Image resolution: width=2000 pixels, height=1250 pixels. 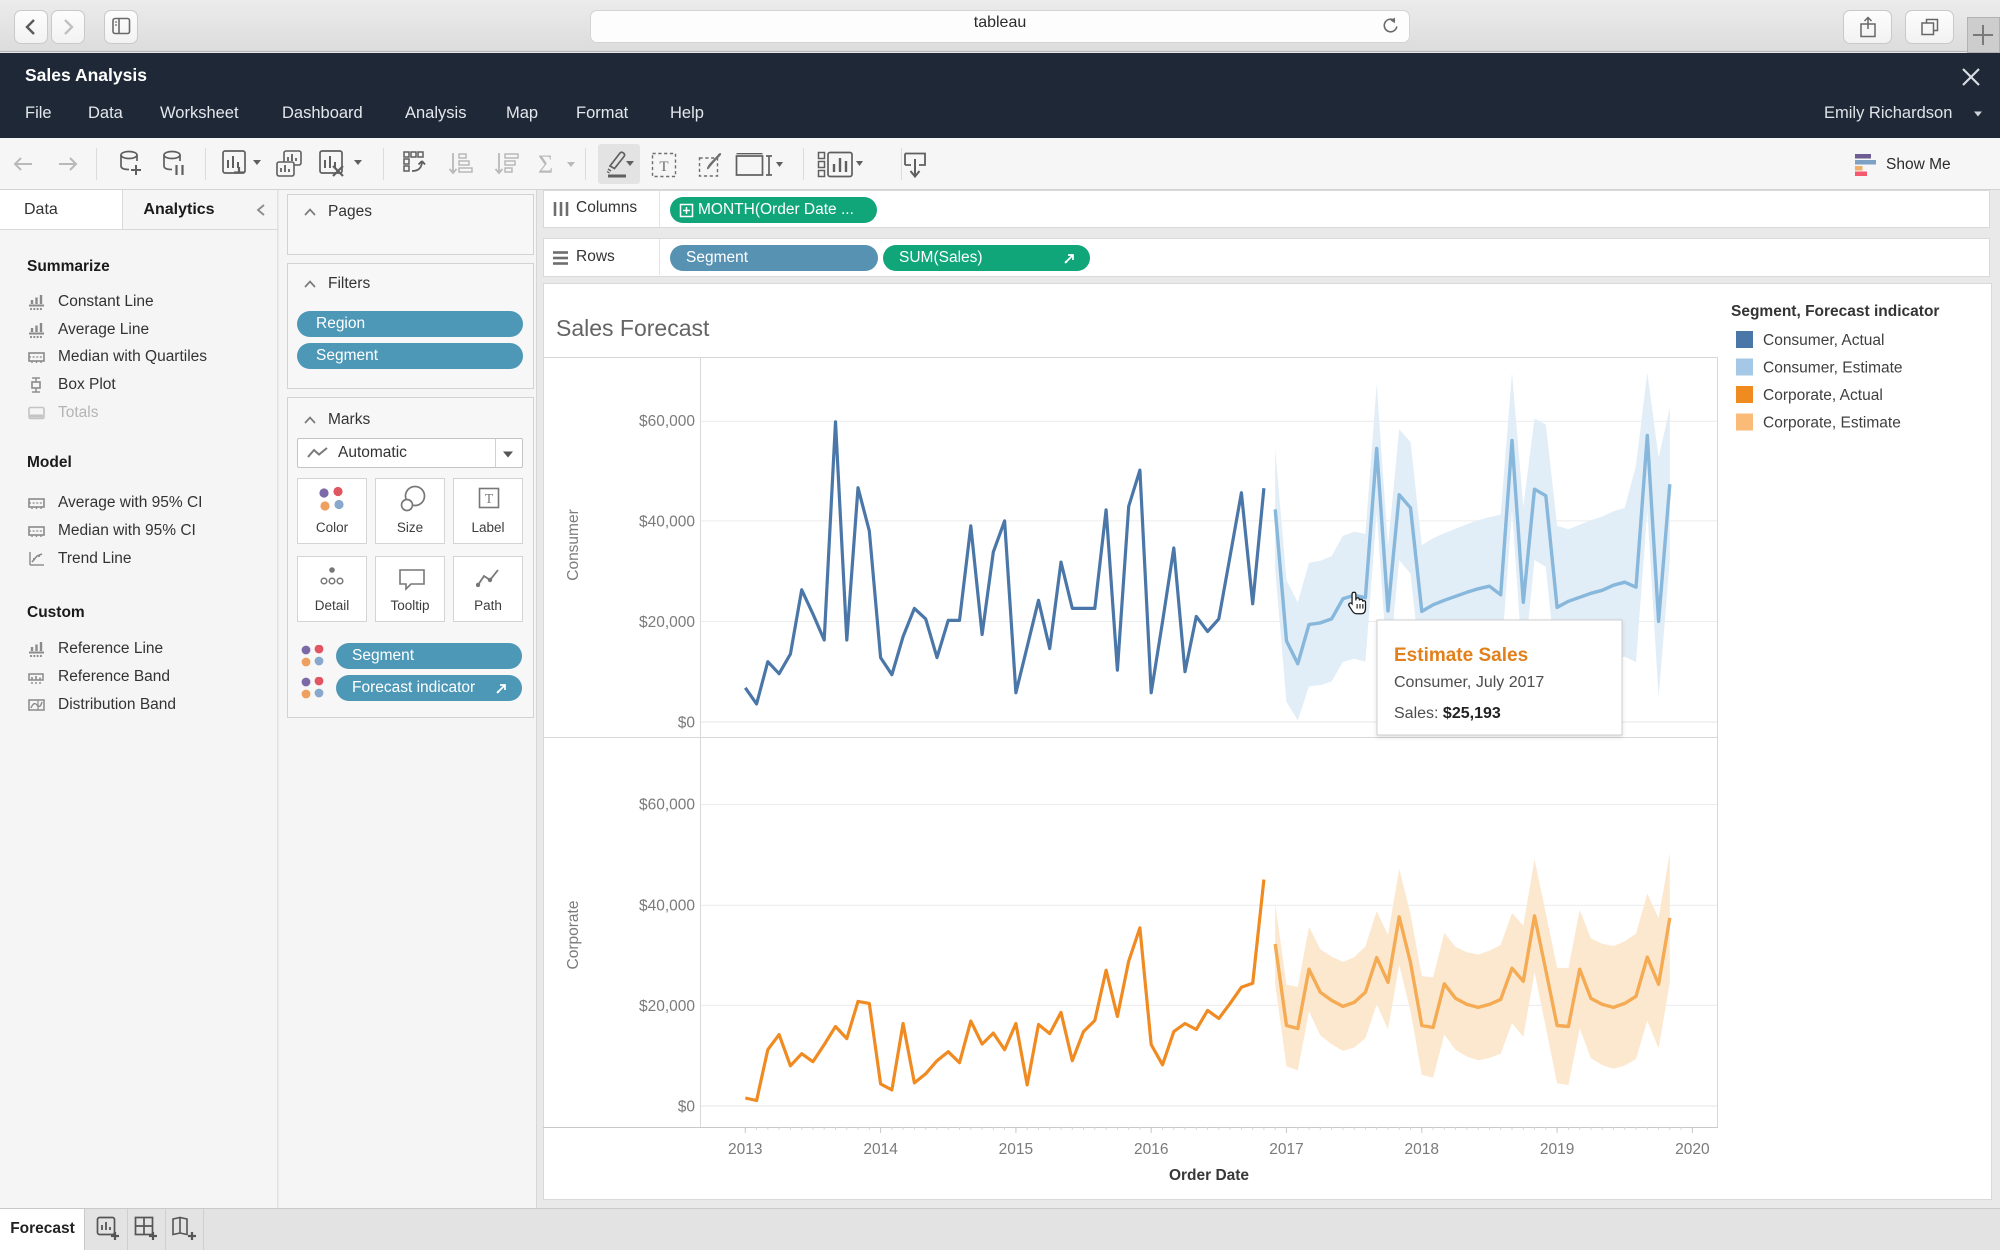 What do you see at coordinates (1823, 340) in the screenshot?
I see `svg-text: Consumer, Actual` at bounding box center [1823, 340].